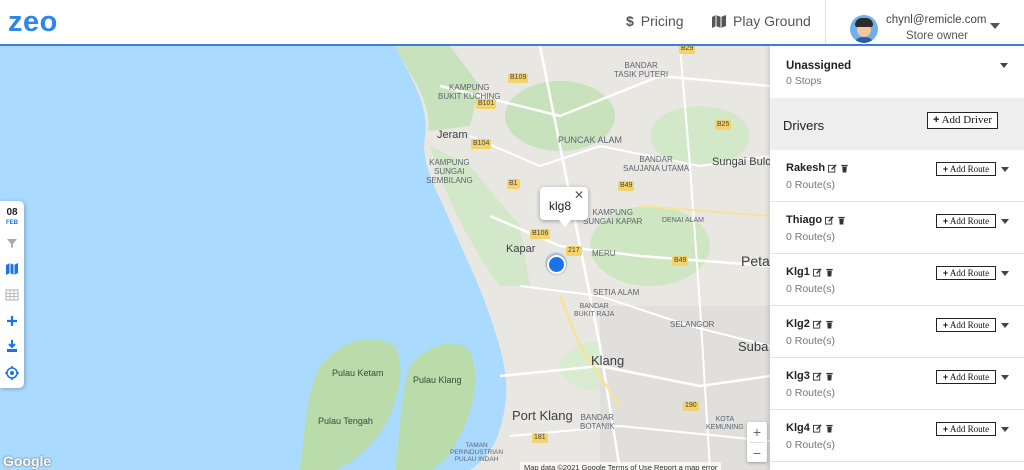 Image resolution: width=1024 pixels, height=470 pixels. Describe the element at coordinates (683, 220) in the screenshot. I see `map-label-denai-alam: DENAI ALAM` at that location.